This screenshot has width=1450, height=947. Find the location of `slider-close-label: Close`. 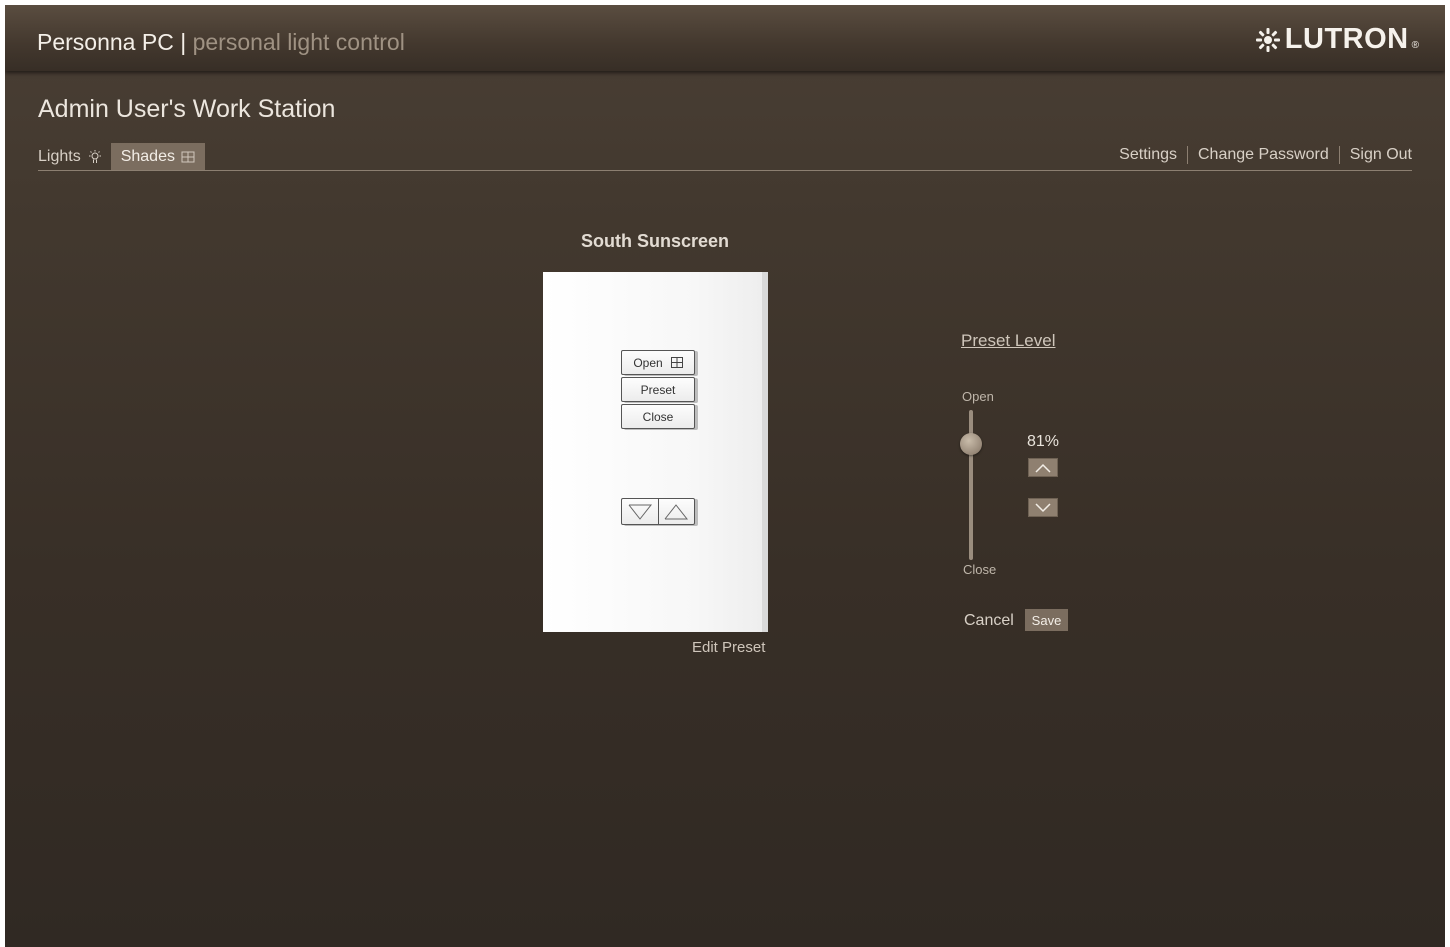

slider-close-label: Close is located at coordinates (980, 569).